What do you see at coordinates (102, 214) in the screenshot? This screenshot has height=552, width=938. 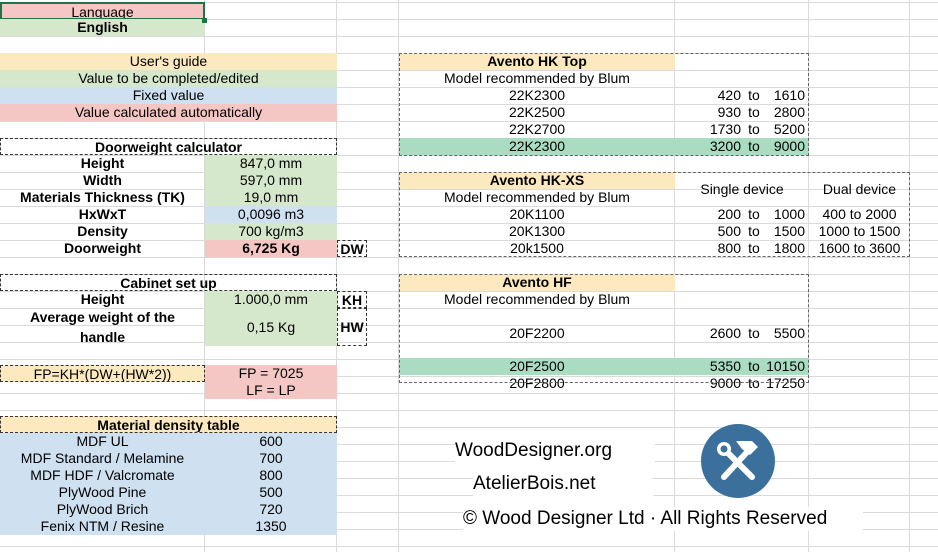 I see `hxwxt-label: HxWxT` at bounding box center [102, 214].